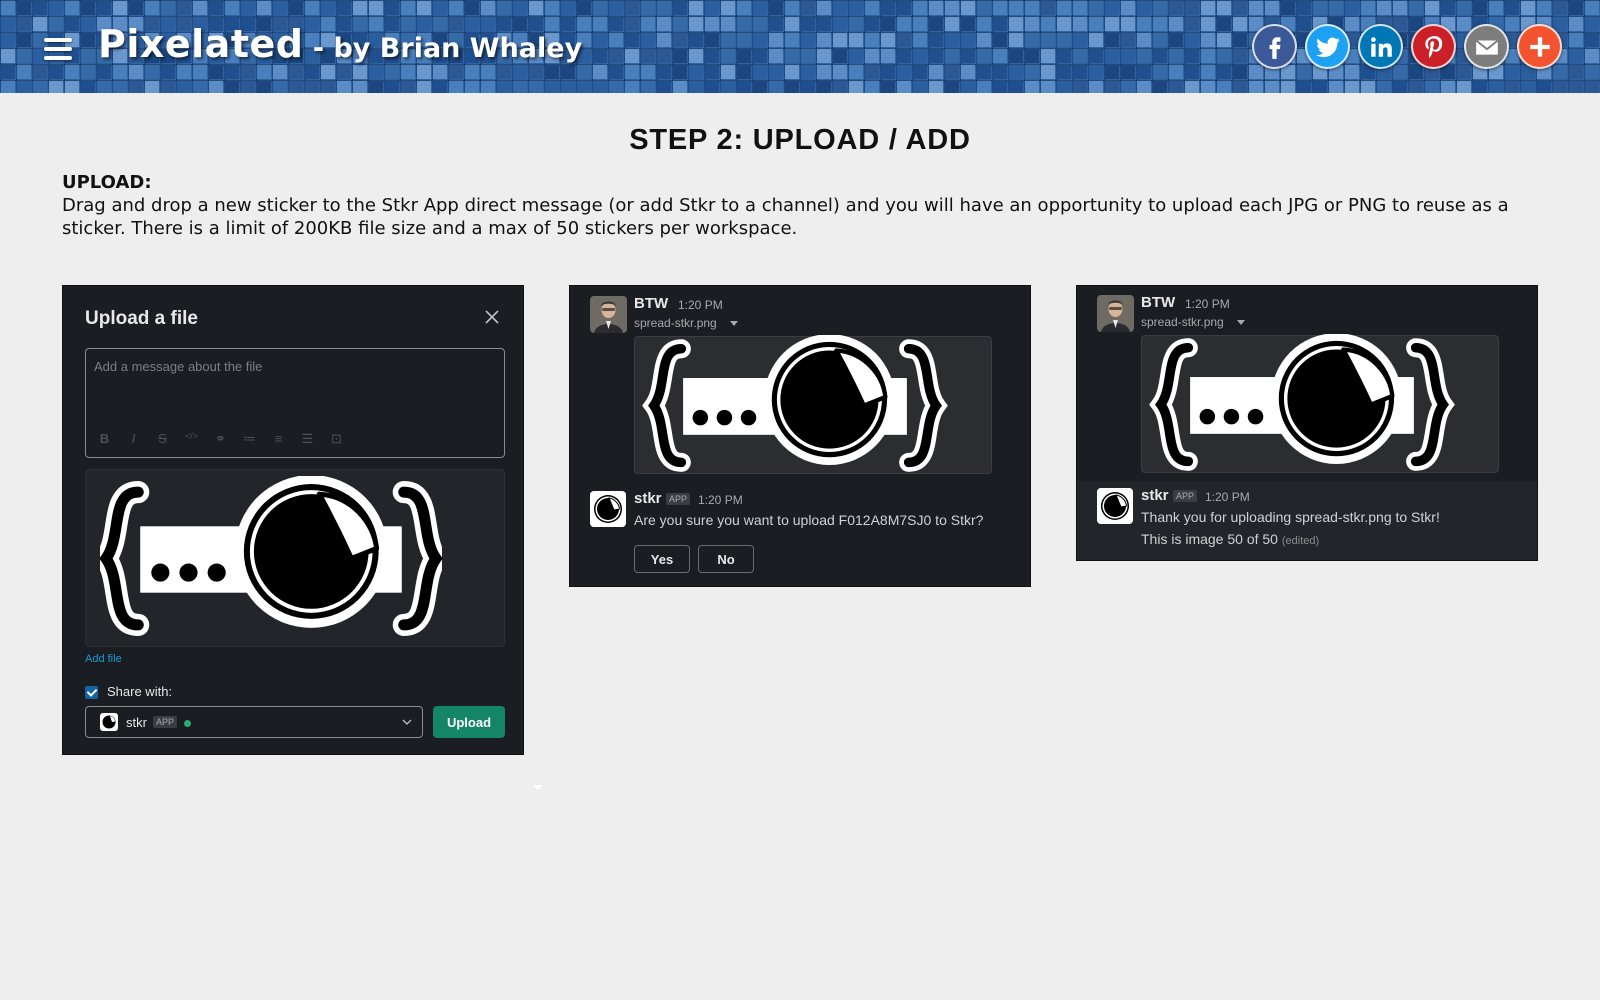 The height and width of the screenshot is (1000, 1600). Describe the element at coordinates (140, 691) in the screenshot. I see `share-with-label: Share with:` at that location.